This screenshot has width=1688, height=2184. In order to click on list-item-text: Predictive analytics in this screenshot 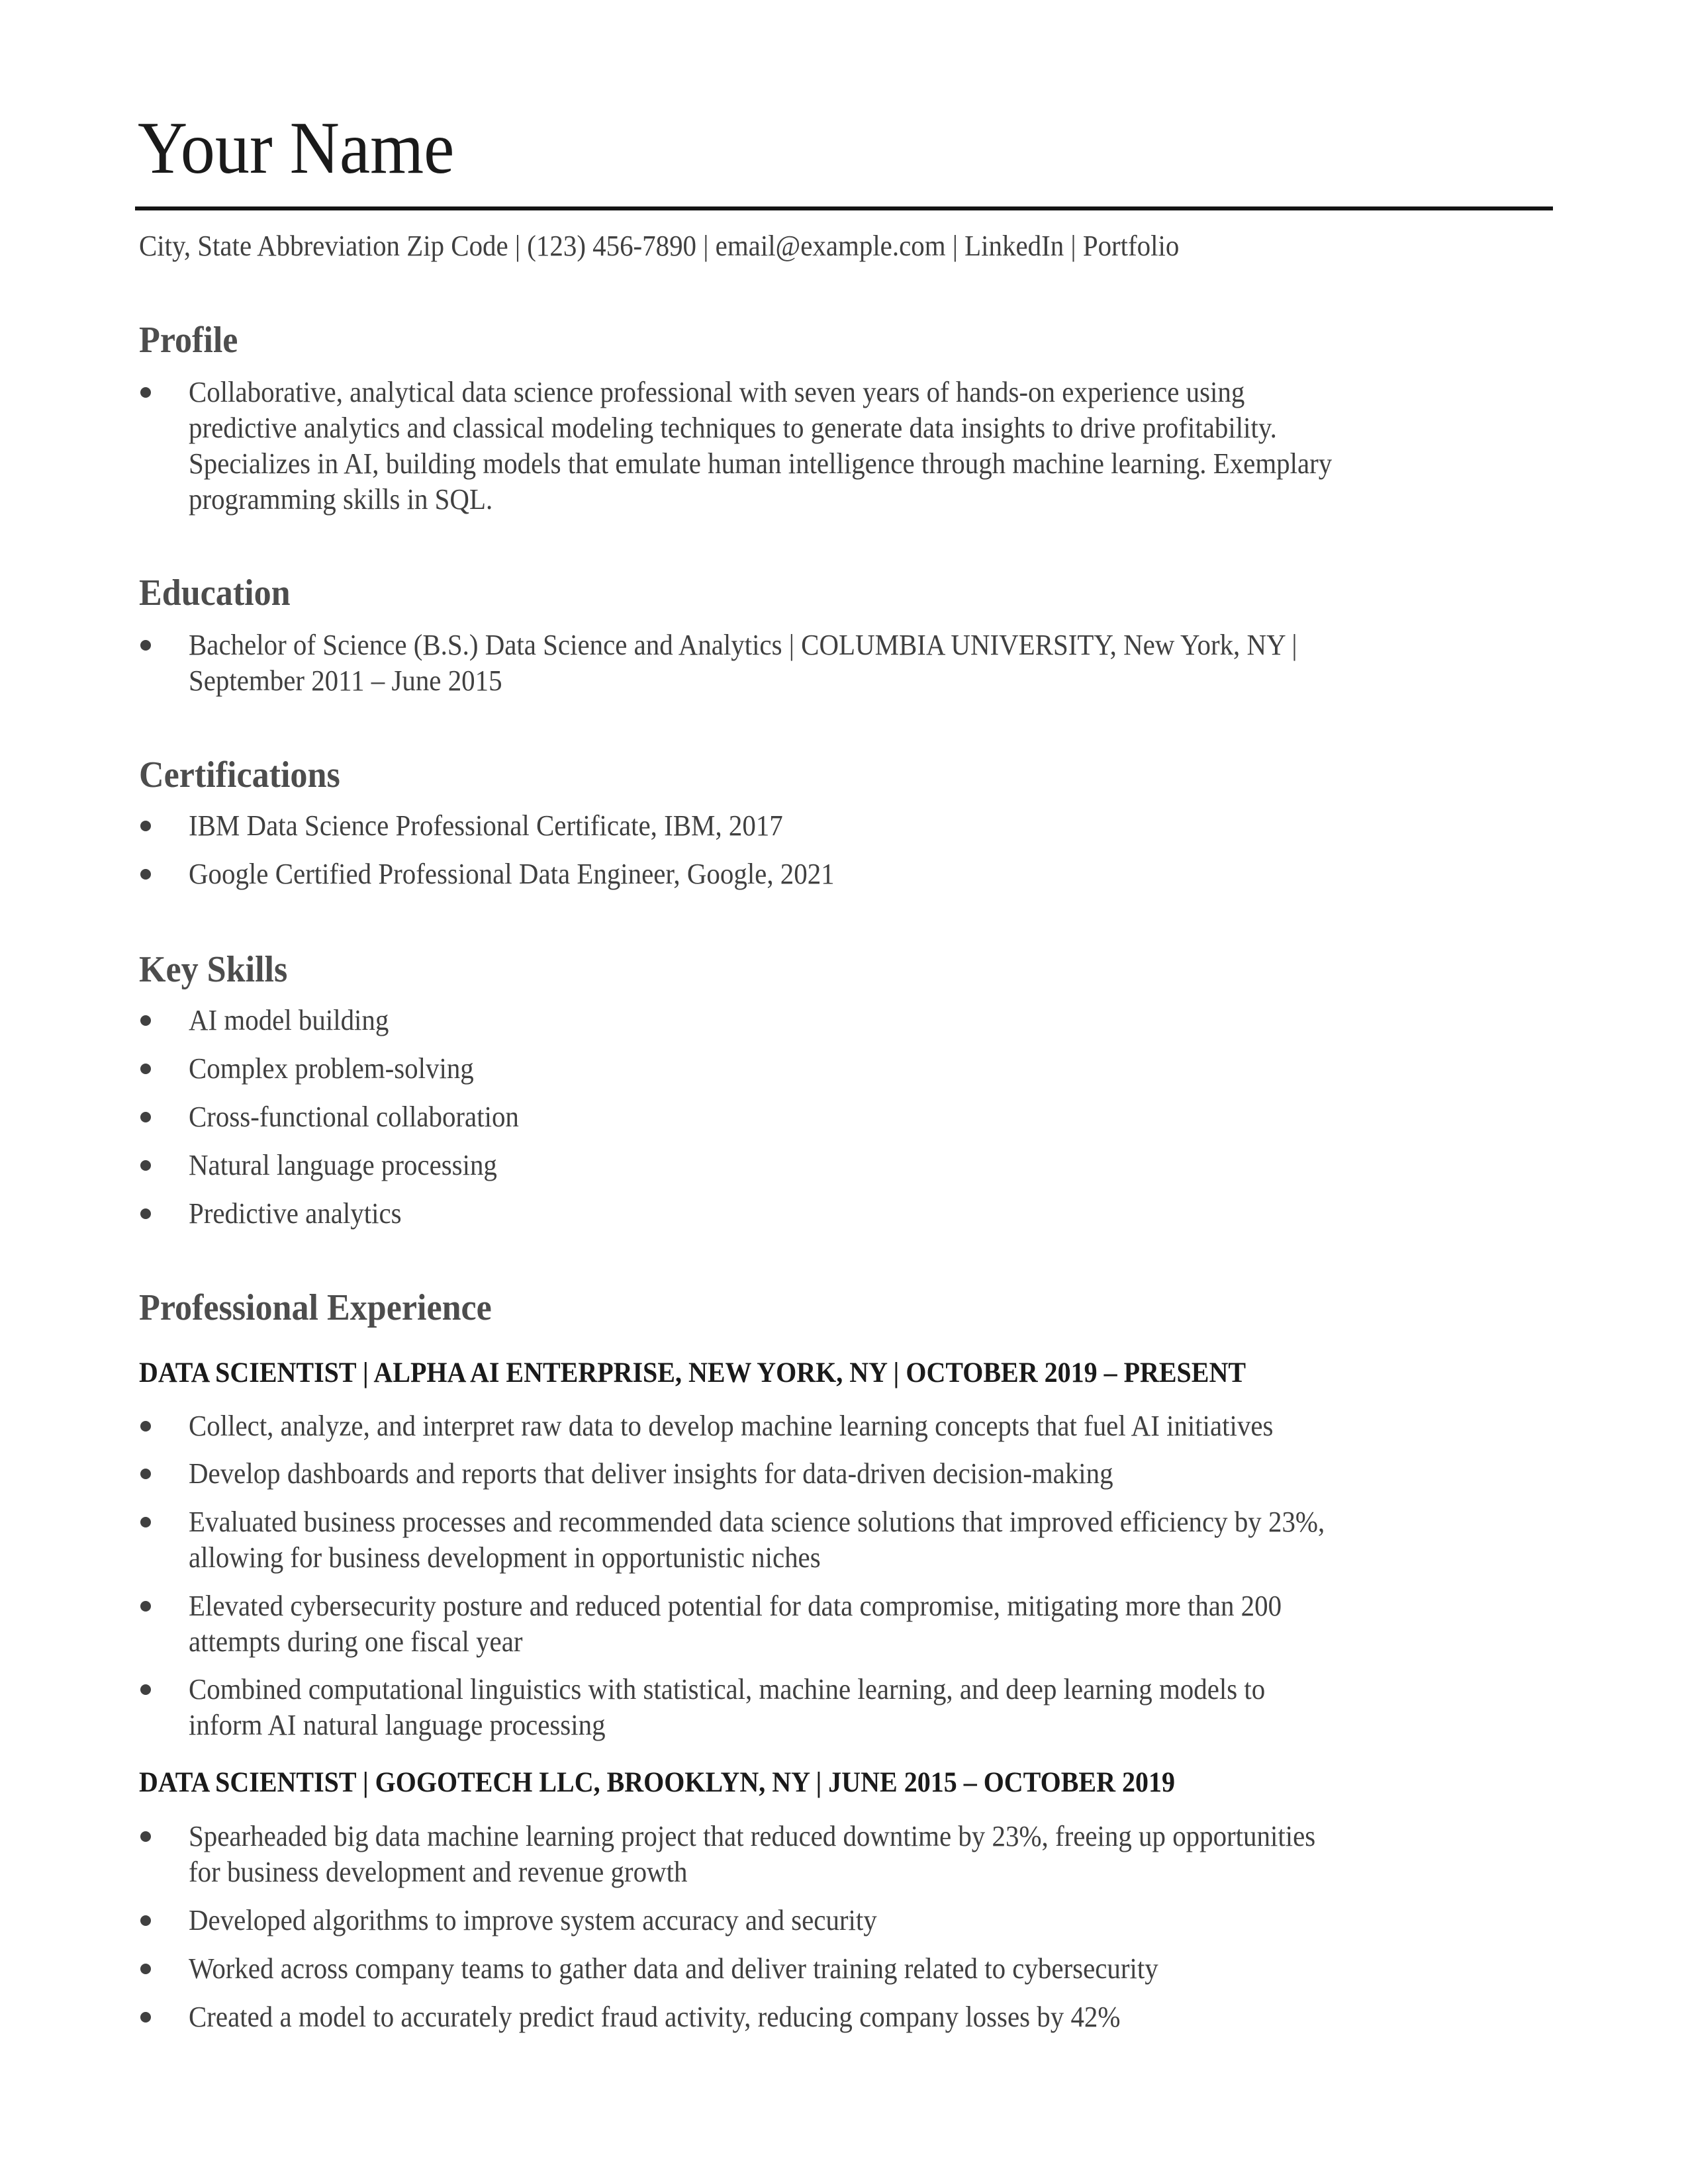, I will do `click(303, 1214)`.